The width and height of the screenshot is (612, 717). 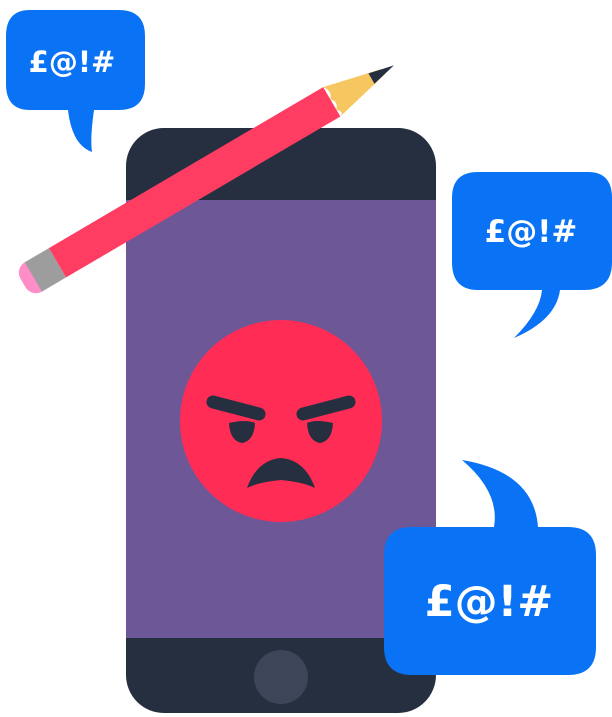 What do you see at coordinates (531, 232) in the screenshot?
I see `bubble-text-right: £@!#` at bounding box center [531, 232].